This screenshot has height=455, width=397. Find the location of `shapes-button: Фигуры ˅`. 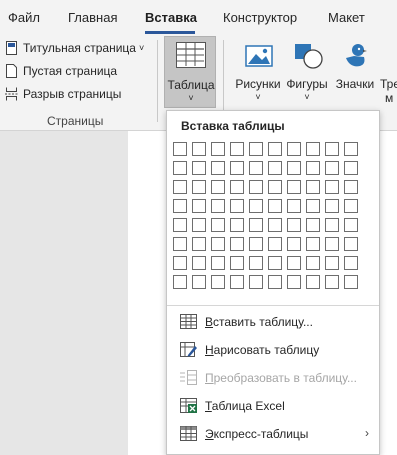

shapes-button: Фигуры ˅ is located at coordinates (307, 73).